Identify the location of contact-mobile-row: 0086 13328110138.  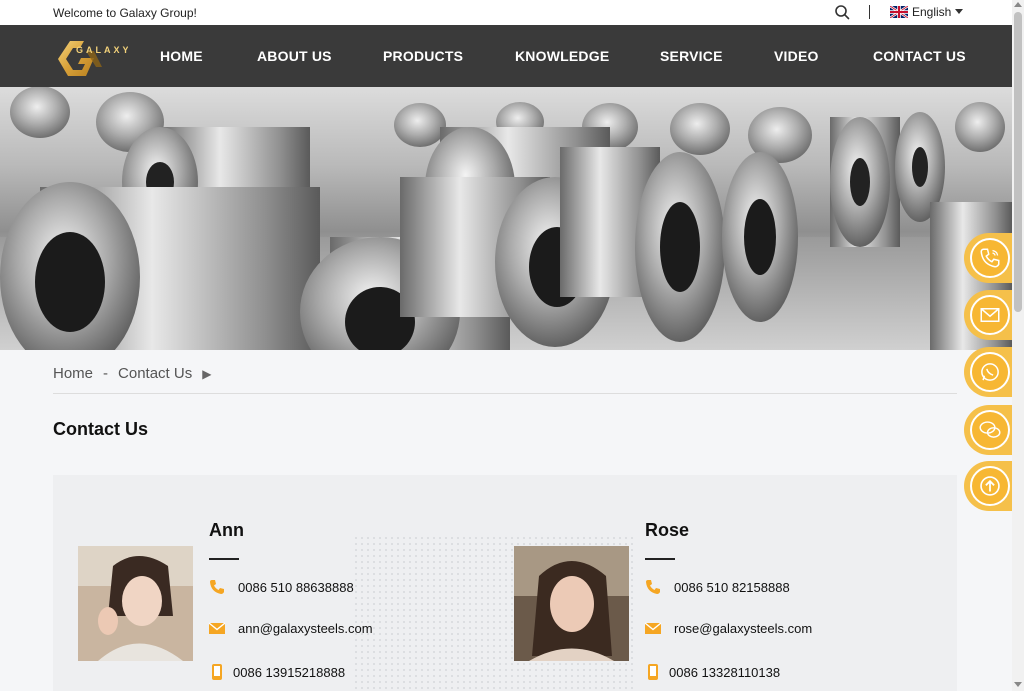
(712, 672).